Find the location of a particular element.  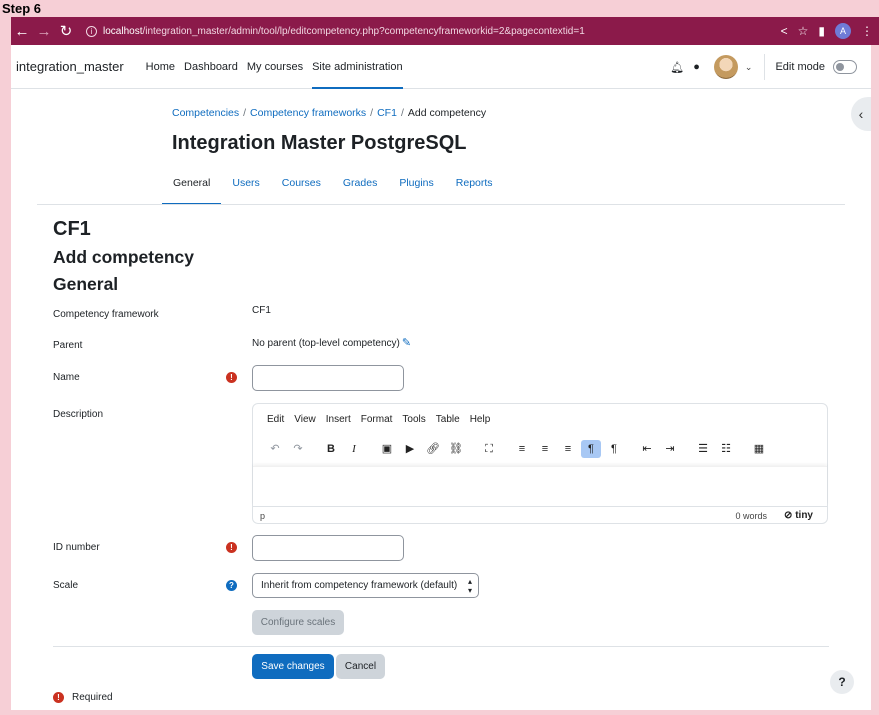

word-count: 0 words is located at coordinates (751, 516).